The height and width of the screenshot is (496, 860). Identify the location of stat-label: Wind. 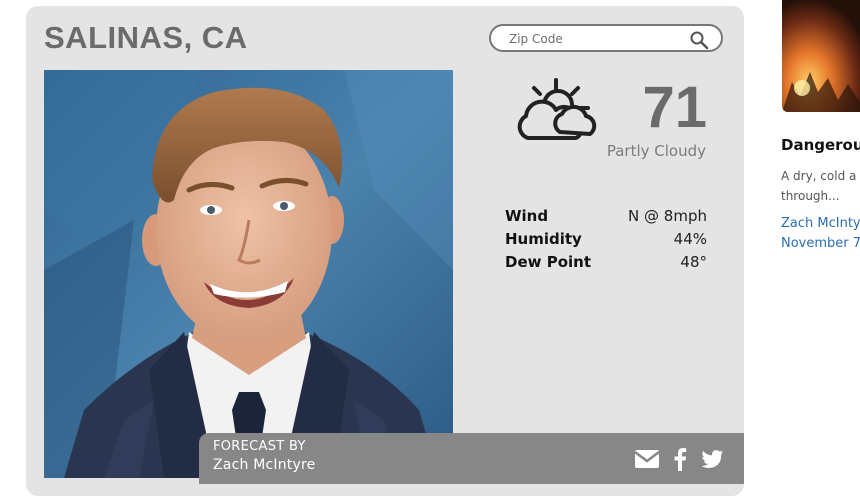
(527, 215).